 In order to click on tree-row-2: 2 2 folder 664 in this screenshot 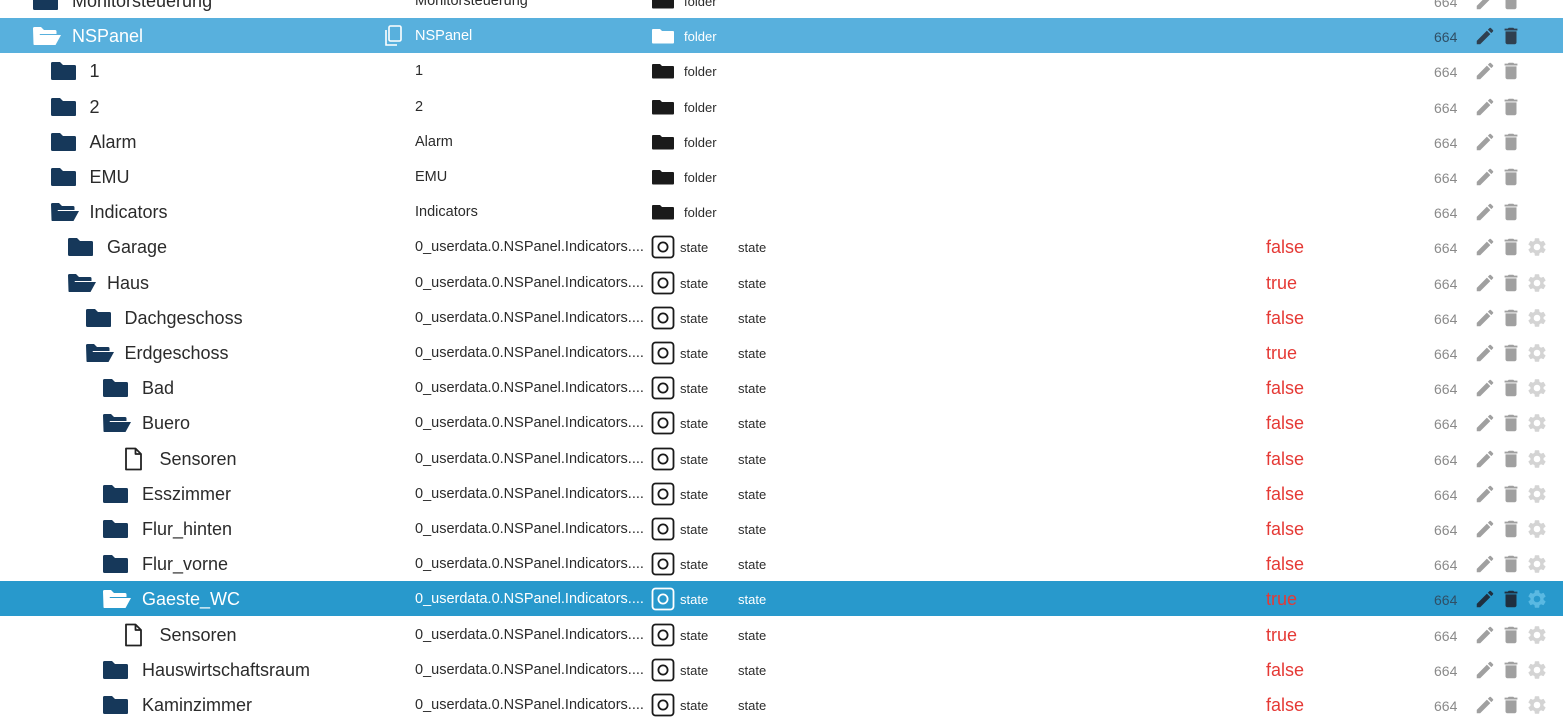, I will do `click(781, 106)`.